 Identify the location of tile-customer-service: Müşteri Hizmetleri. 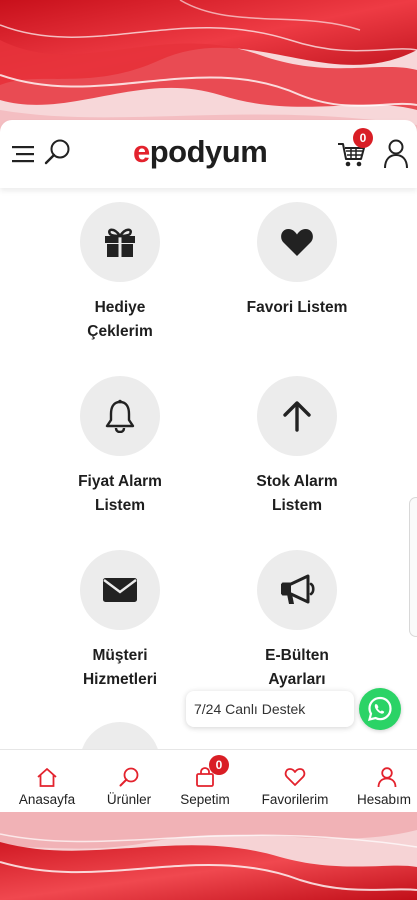
(120, 621).